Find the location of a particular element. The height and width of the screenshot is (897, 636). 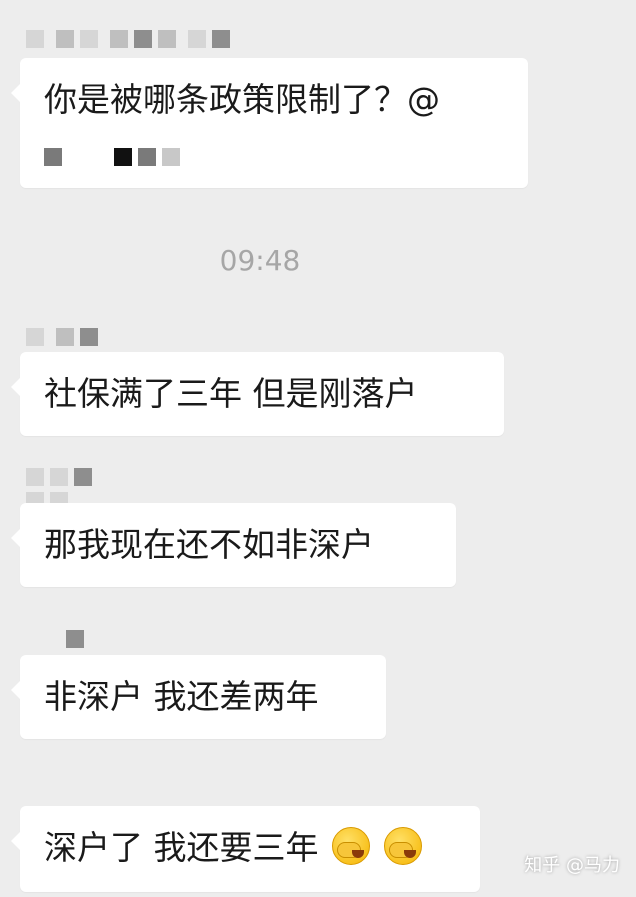

watermark: 知乎 @马力 is located at coordinates (572, 865).